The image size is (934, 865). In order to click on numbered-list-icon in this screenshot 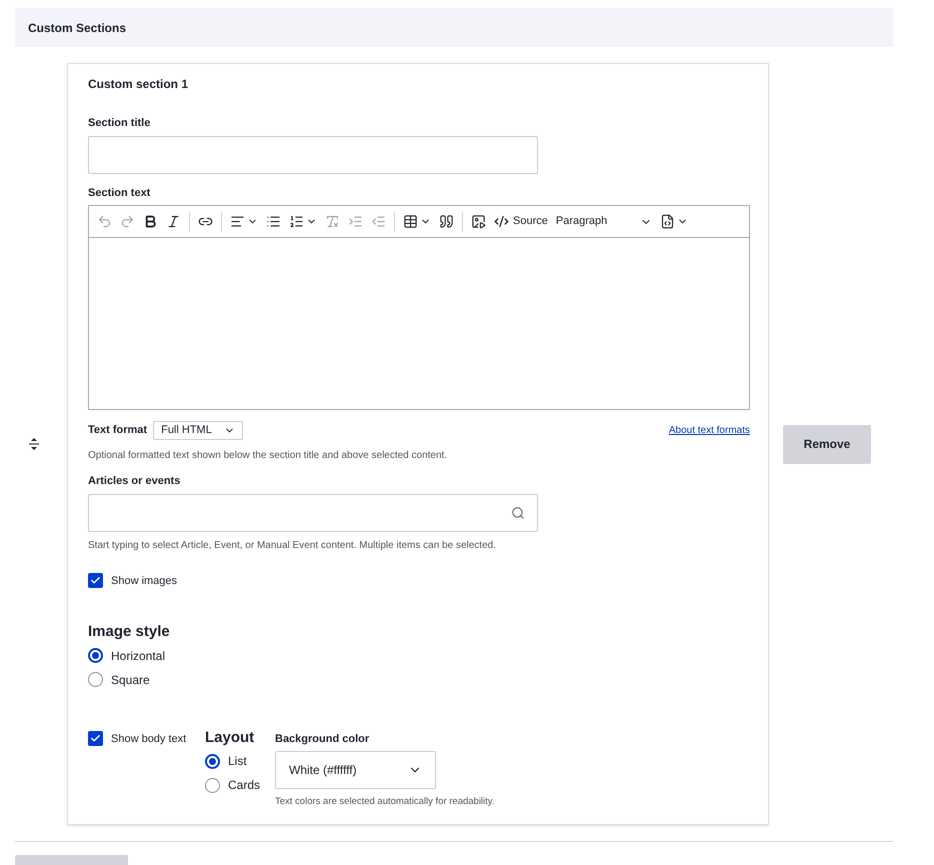, I will do `click(296, 221)`.